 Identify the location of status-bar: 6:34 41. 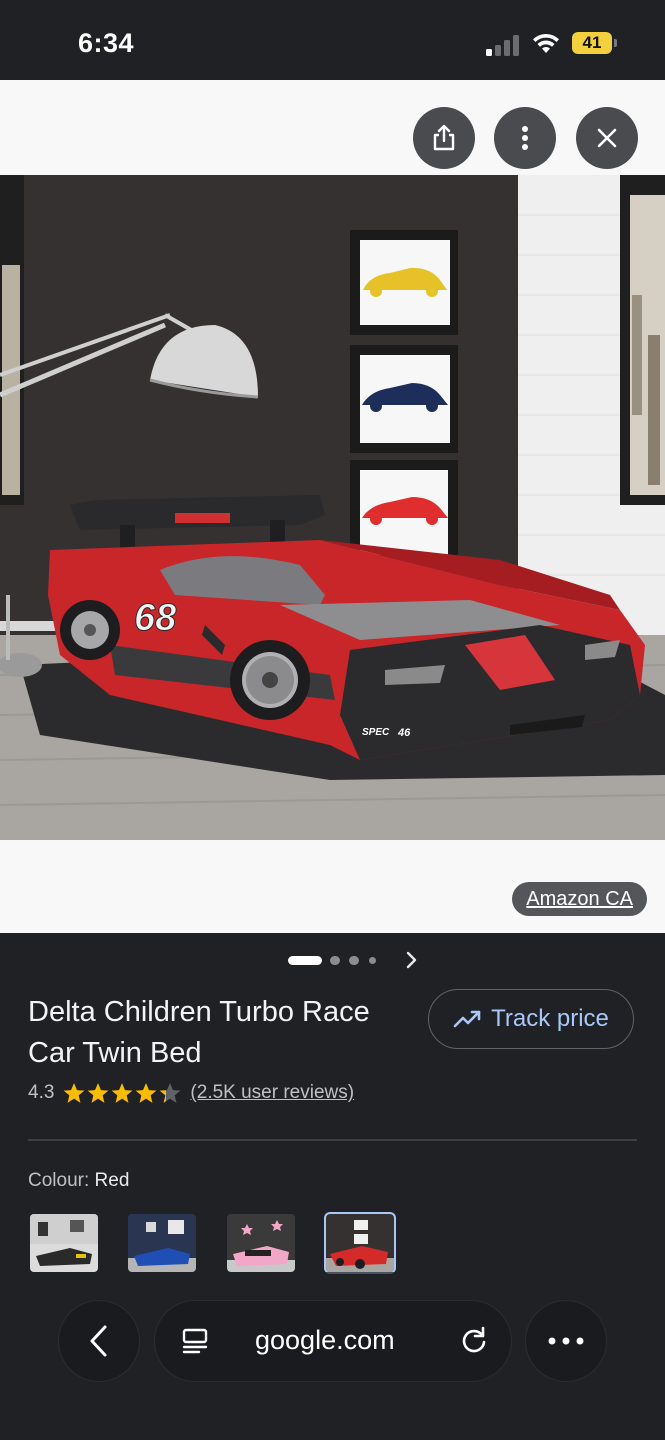
(332, 40).